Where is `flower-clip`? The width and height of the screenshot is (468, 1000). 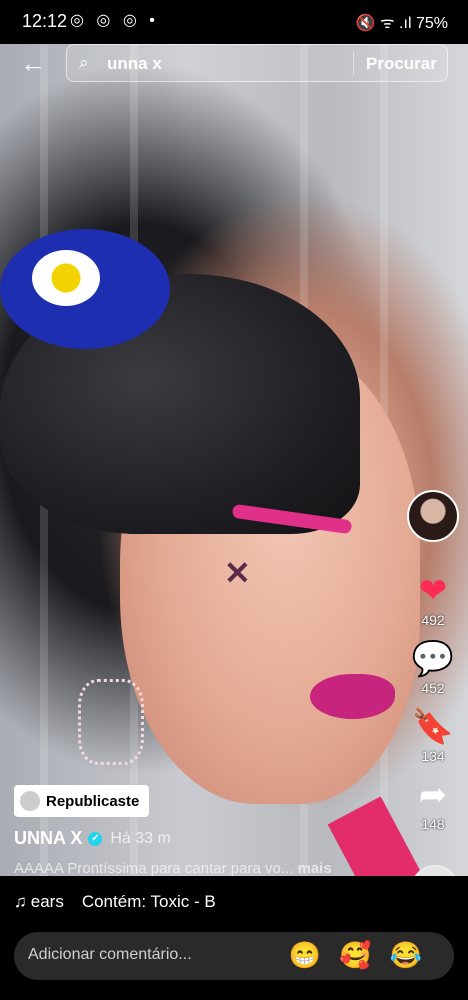 flower-clip is located at coordinates (66, 278).